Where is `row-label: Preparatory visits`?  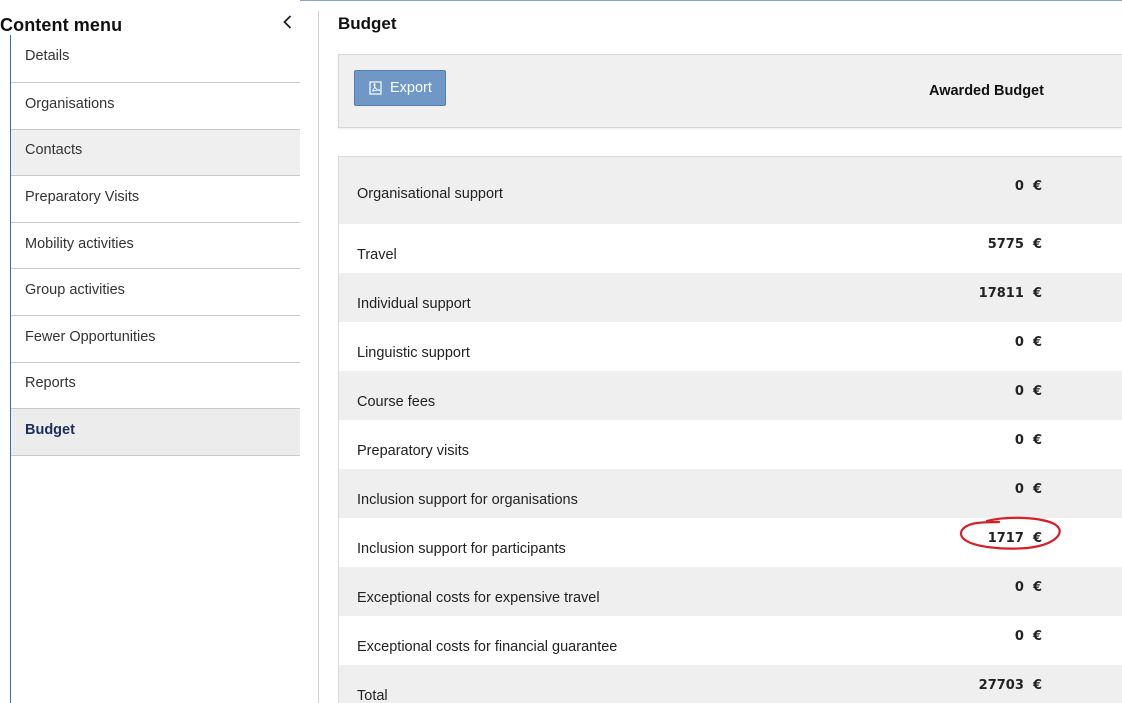
row-label: Preparatory visits is located at coordinates (413, 451).